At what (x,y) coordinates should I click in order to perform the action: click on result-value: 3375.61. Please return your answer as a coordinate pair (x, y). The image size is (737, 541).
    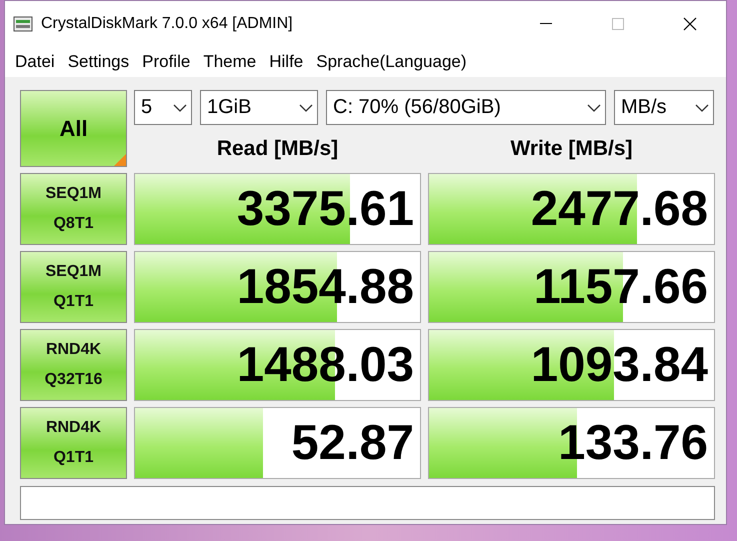
    Looking at the image, I should click on (325, 209).